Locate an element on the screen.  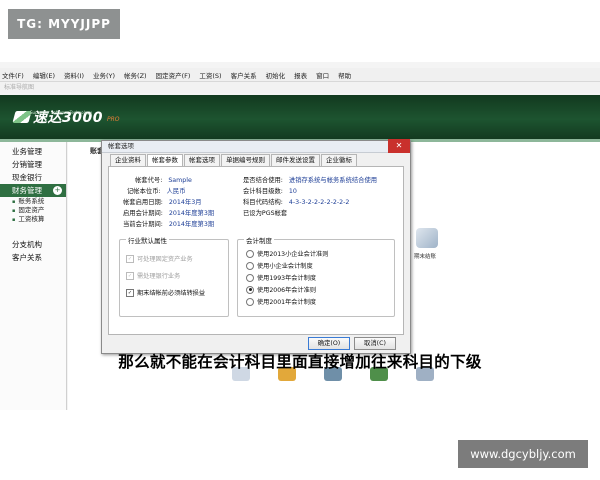
option-label: 使用1993年会计制度 is located at coordinates (287, 278).